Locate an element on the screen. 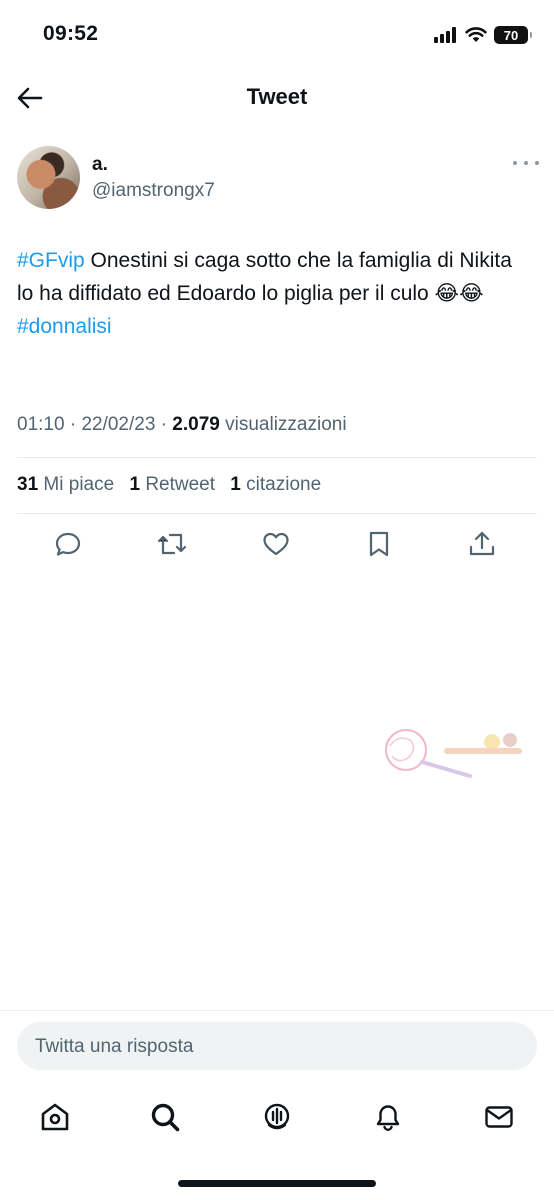  more-options-button is located at coordinates (526, 163).